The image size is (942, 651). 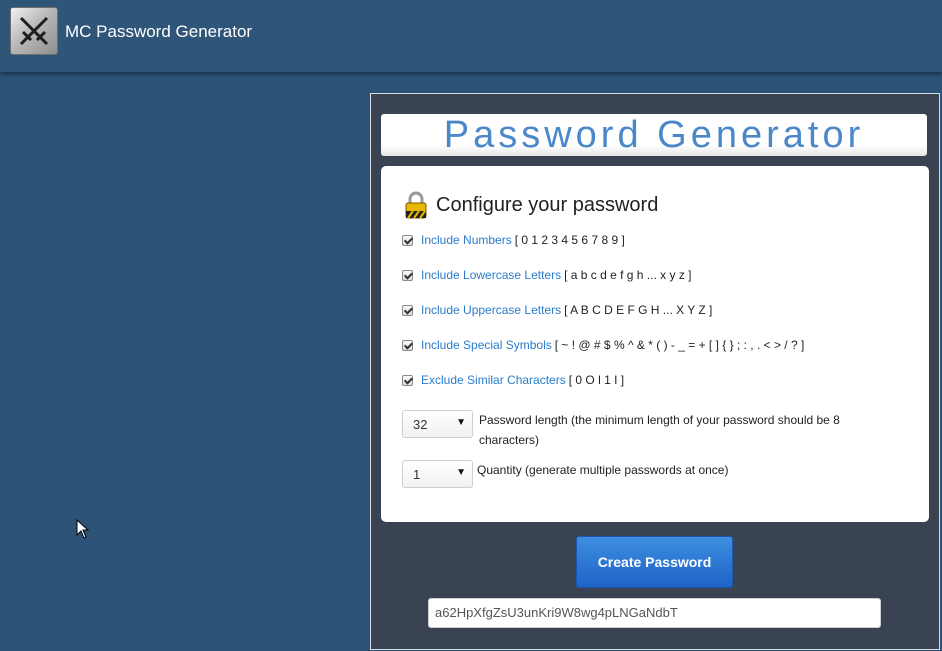 What do you see at coordinates (486, 345) in the screenshot?
I see `option-label: Include Special Symbols` at bounding box center [486, 345].